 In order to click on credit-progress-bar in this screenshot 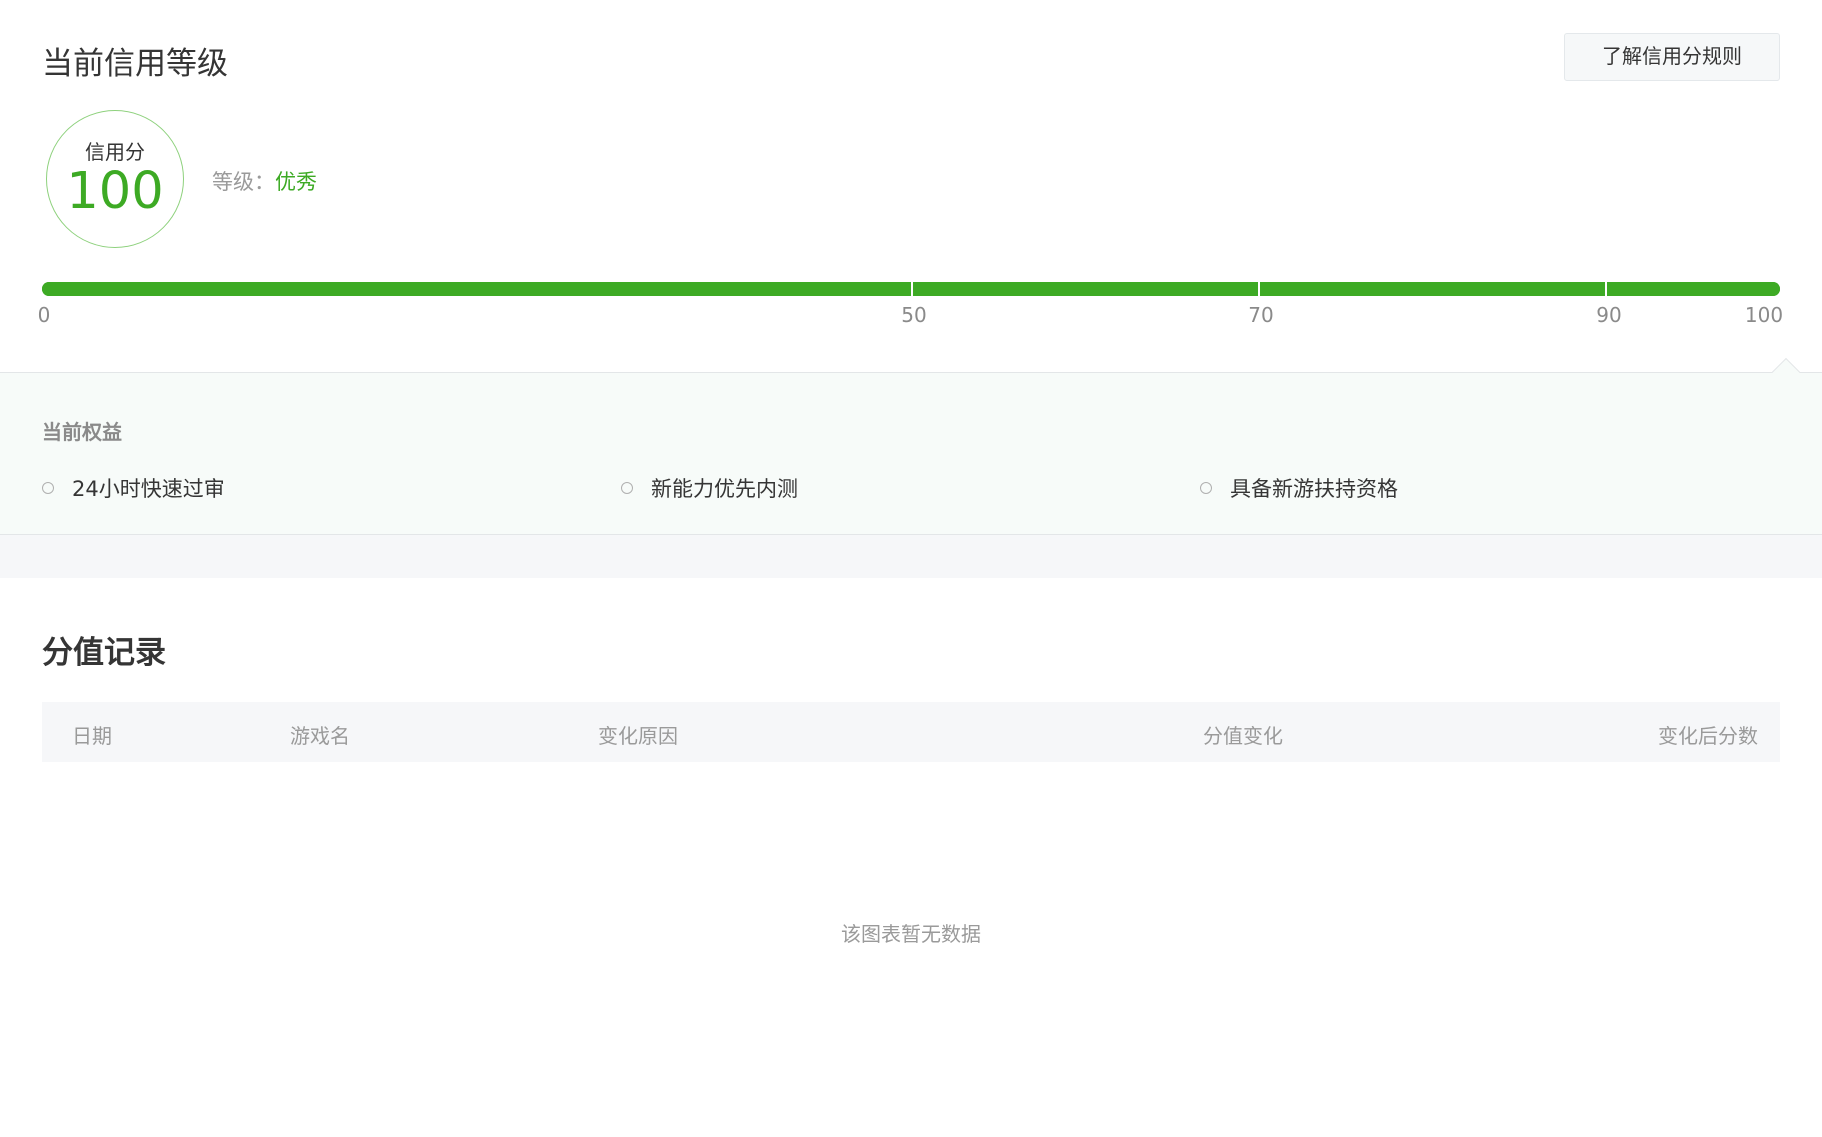, I will do `click(911, 289)`.